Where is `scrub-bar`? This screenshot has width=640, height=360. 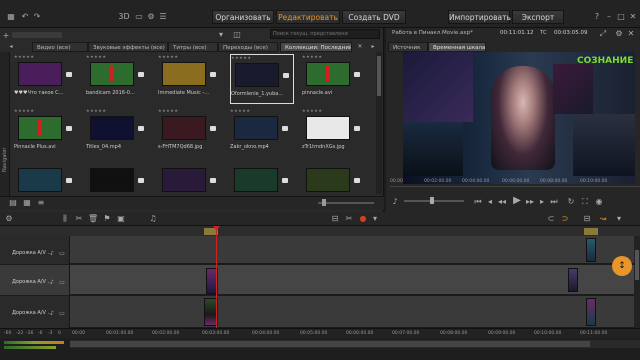 scrub-bar is located at coordinates (515, 186).